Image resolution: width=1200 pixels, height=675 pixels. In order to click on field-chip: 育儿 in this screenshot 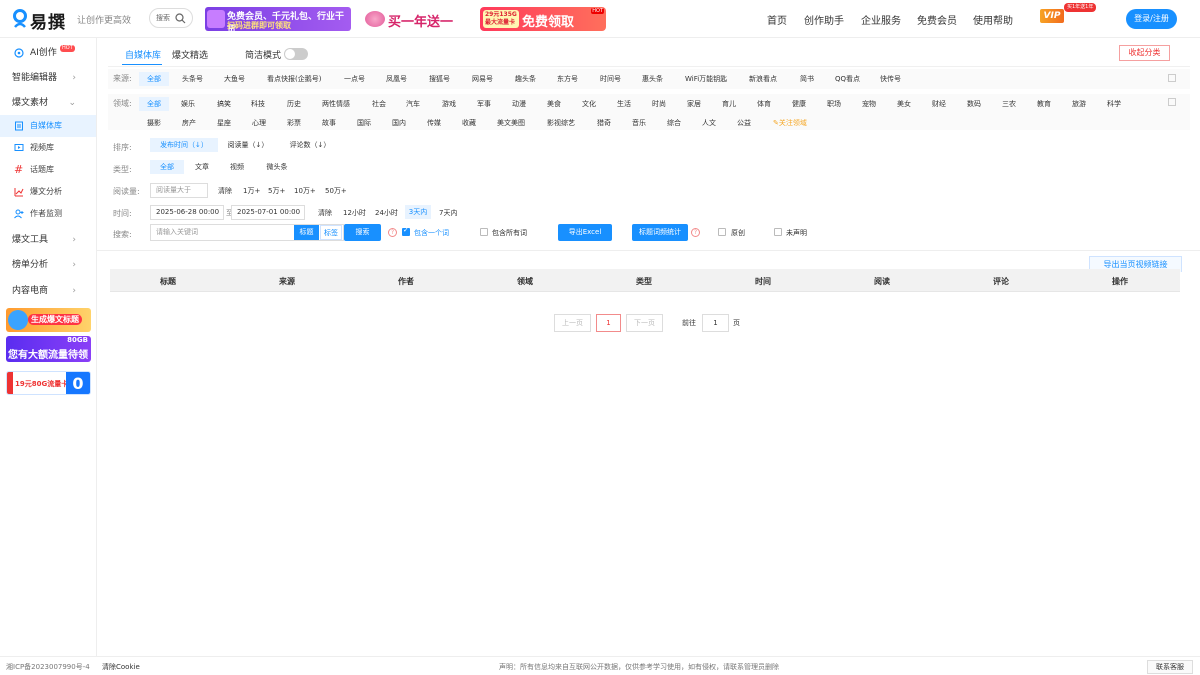, I will do `click(729, 104)`.